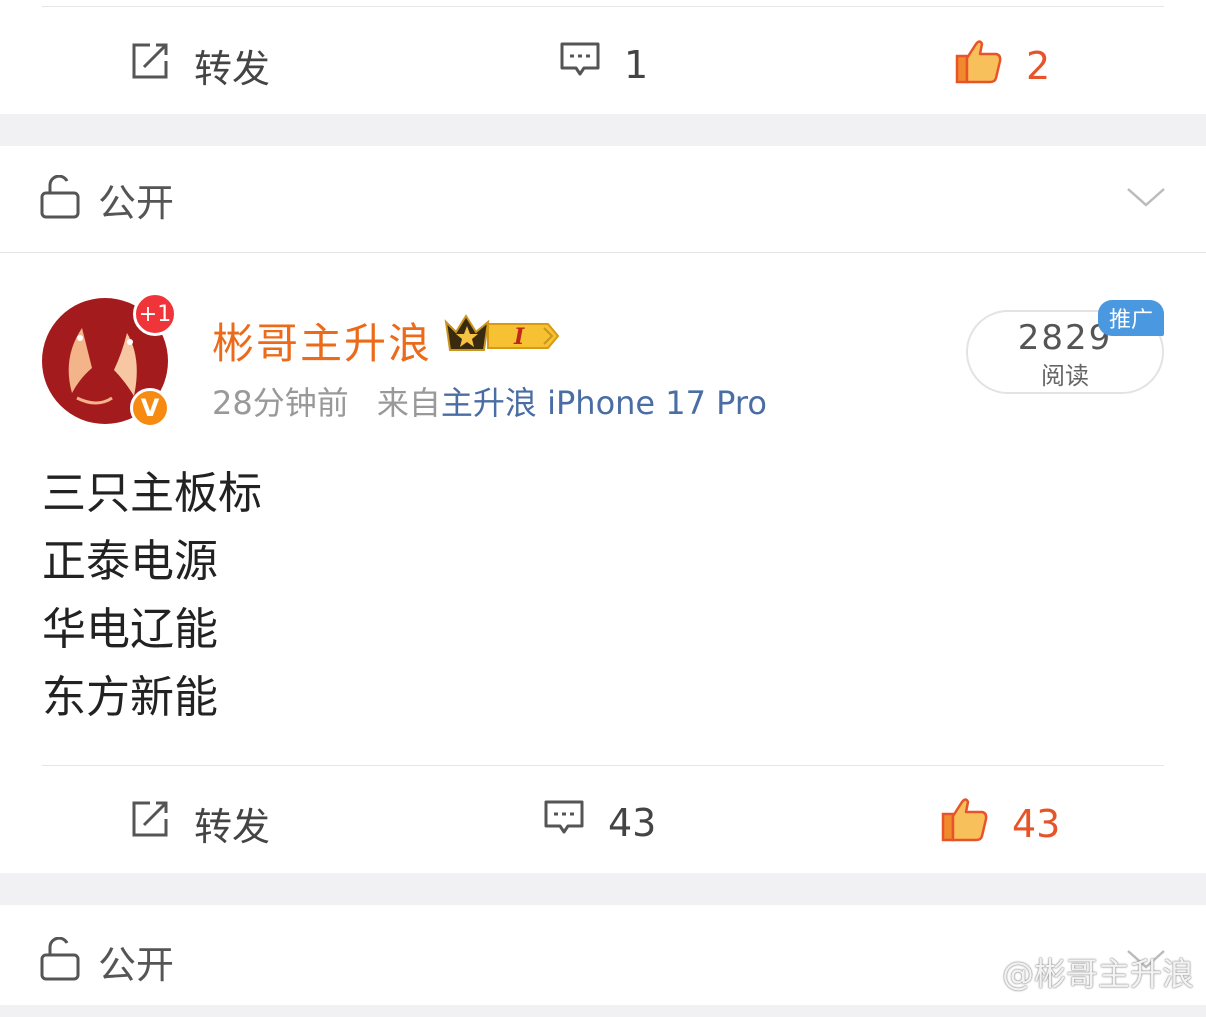 This screenshot has width=1206, height=1017. Describe the element at coordinates (152, 562) in the screenshot. I see `content-line: 正泰电源` at that location.